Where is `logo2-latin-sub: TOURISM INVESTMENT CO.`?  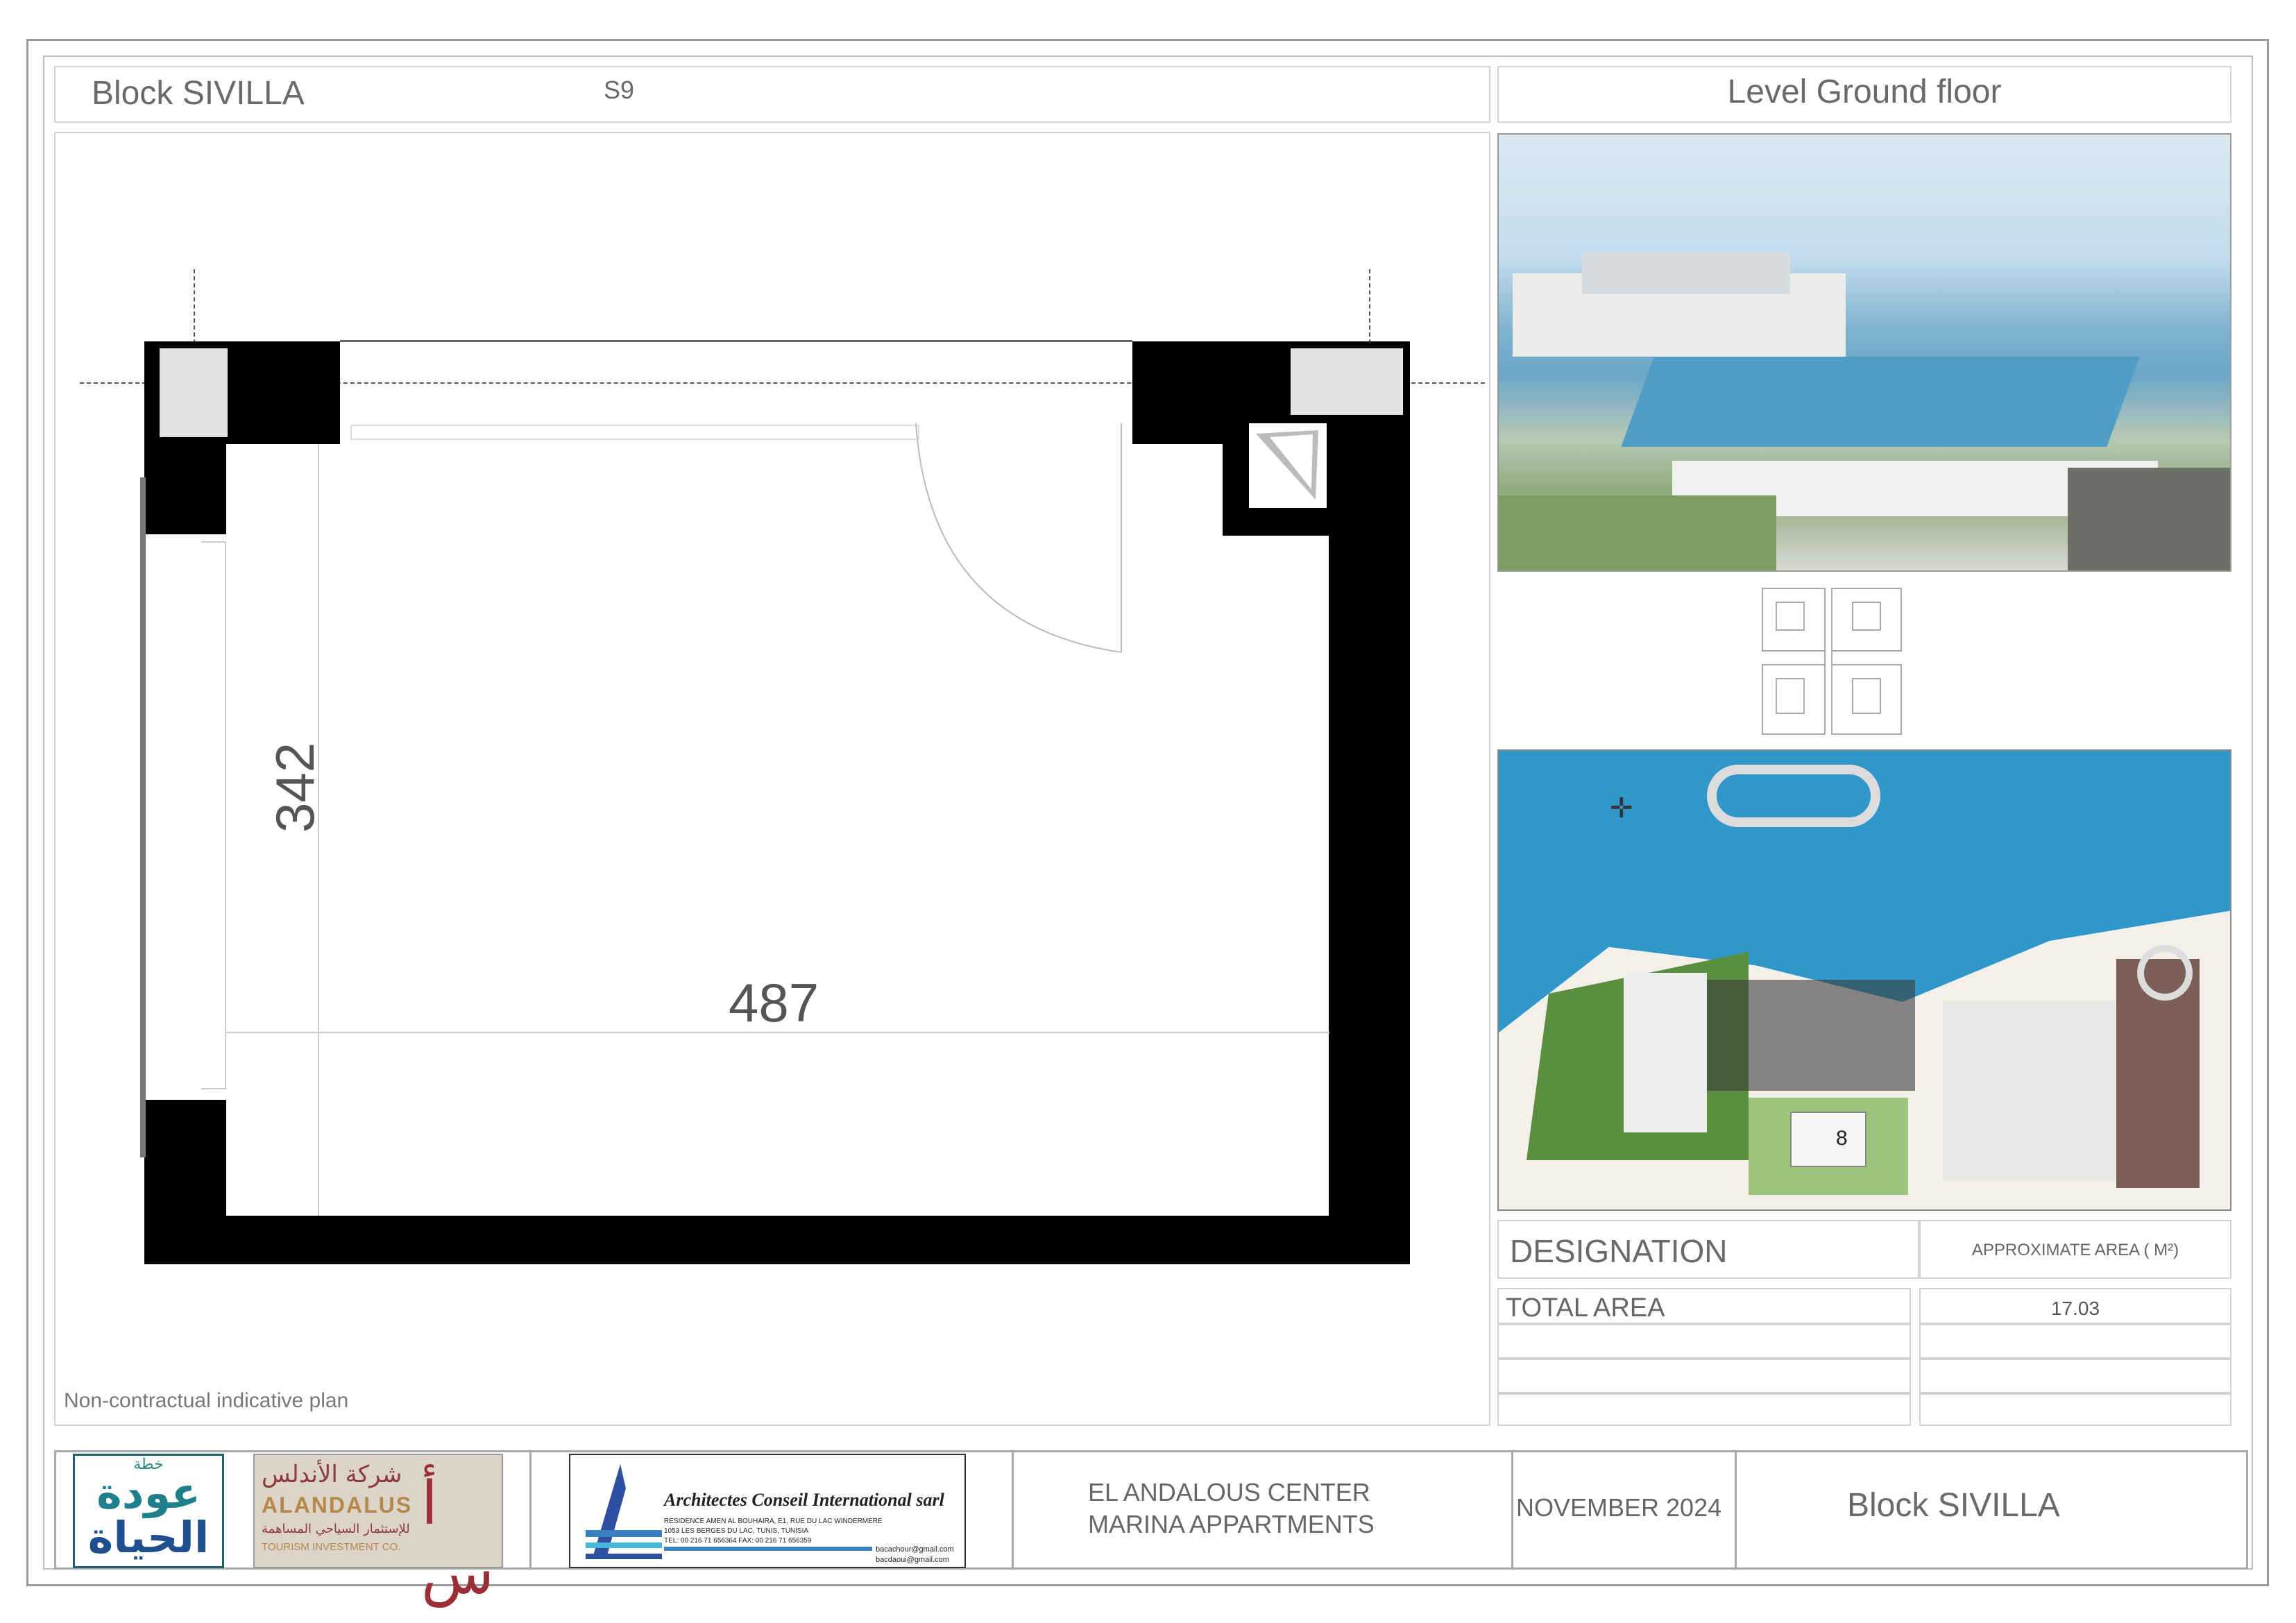
logo2-latin-sub: TOURISM INVESTMENT CO. is located at coordinates (331, 1547).